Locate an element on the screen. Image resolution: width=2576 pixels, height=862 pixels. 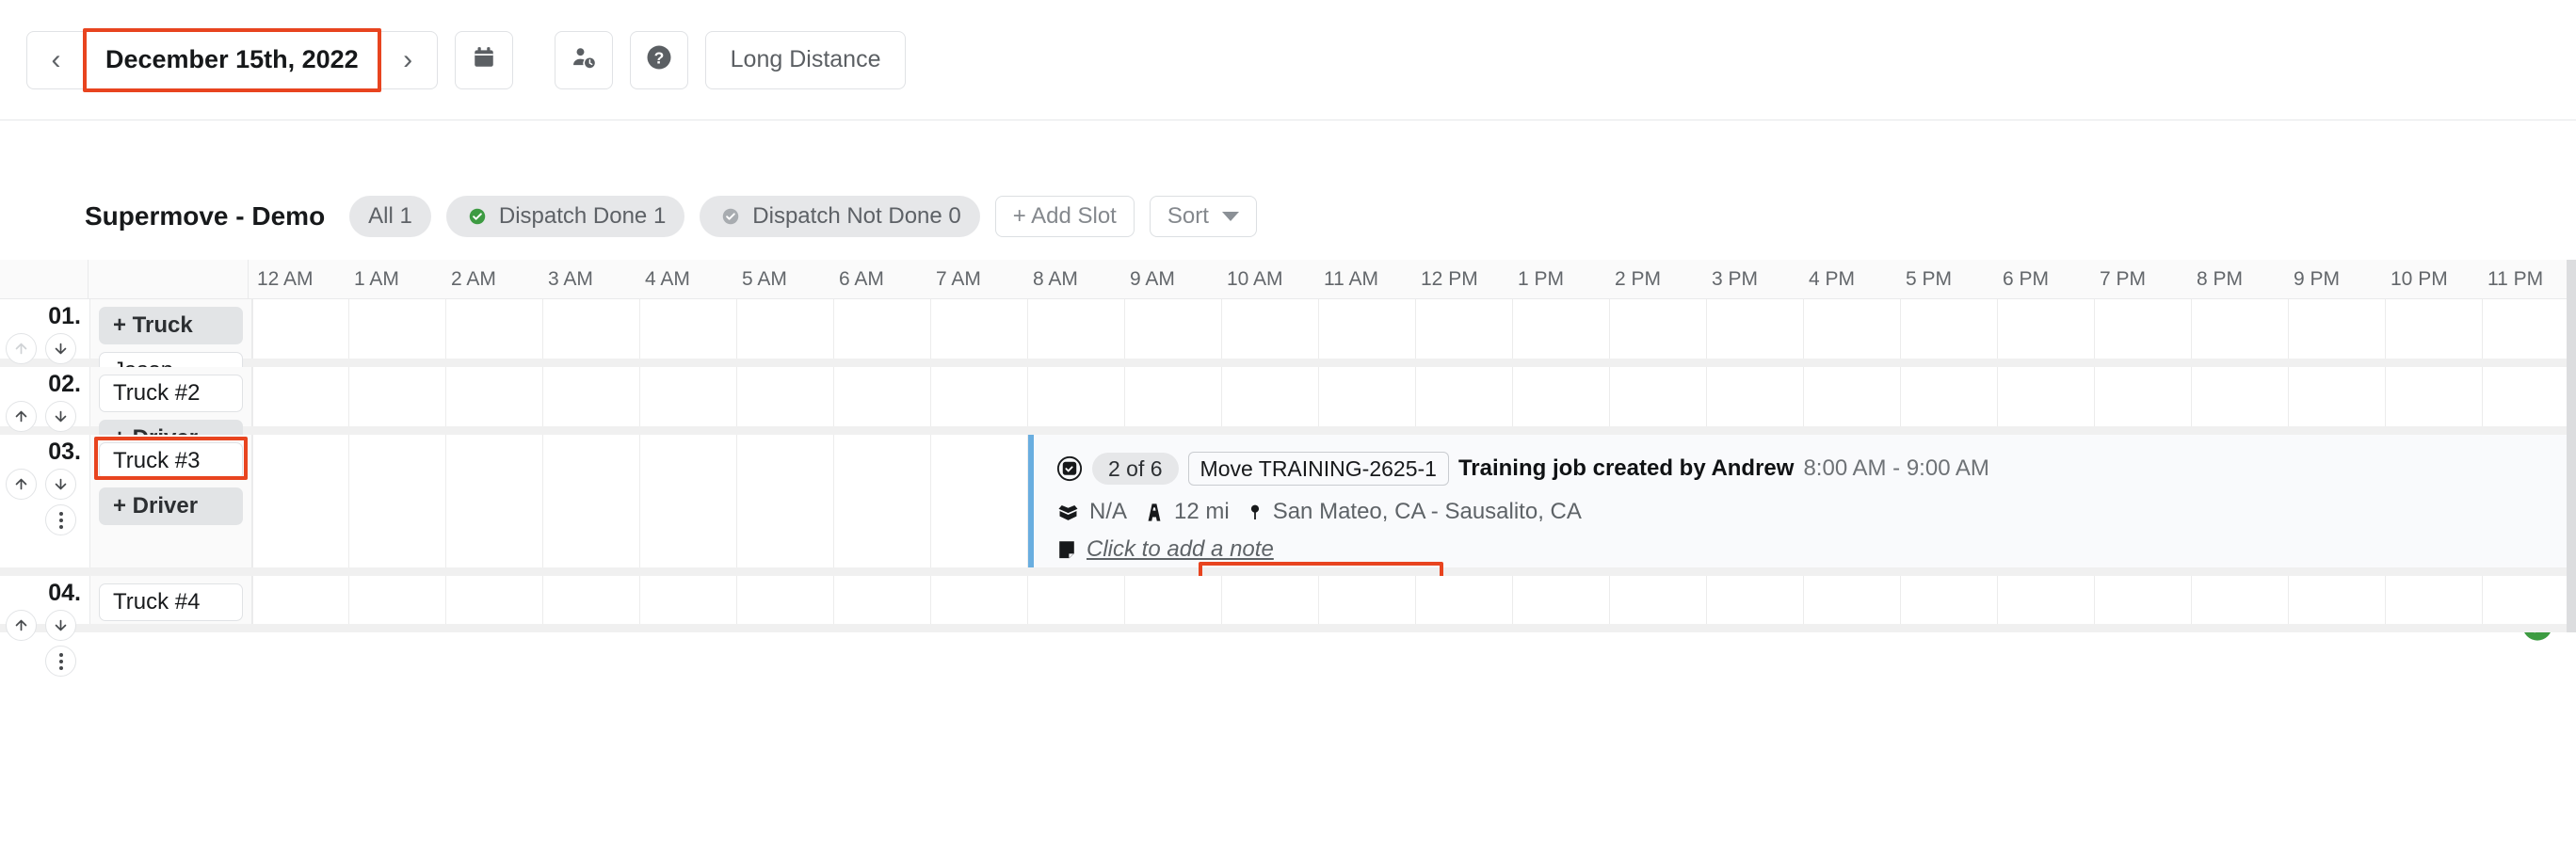
add-assignment-chip: + Driver is located at coordinates (171, 506).